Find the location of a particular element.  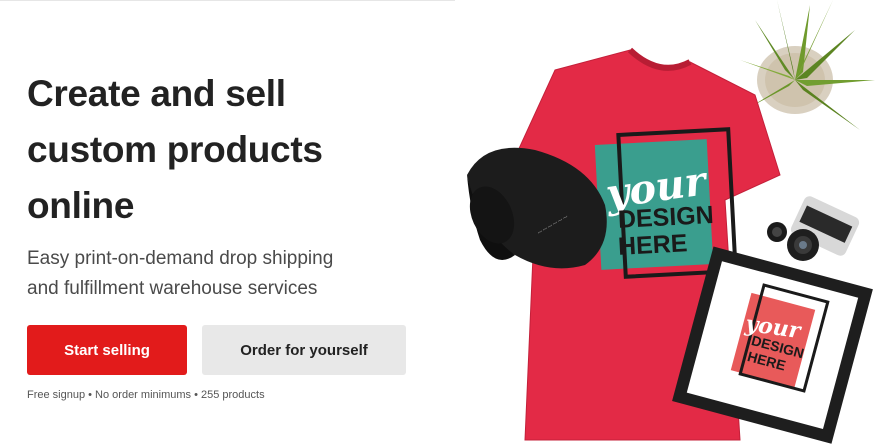

headline-line: custom products is located at coordinates (175, 149).